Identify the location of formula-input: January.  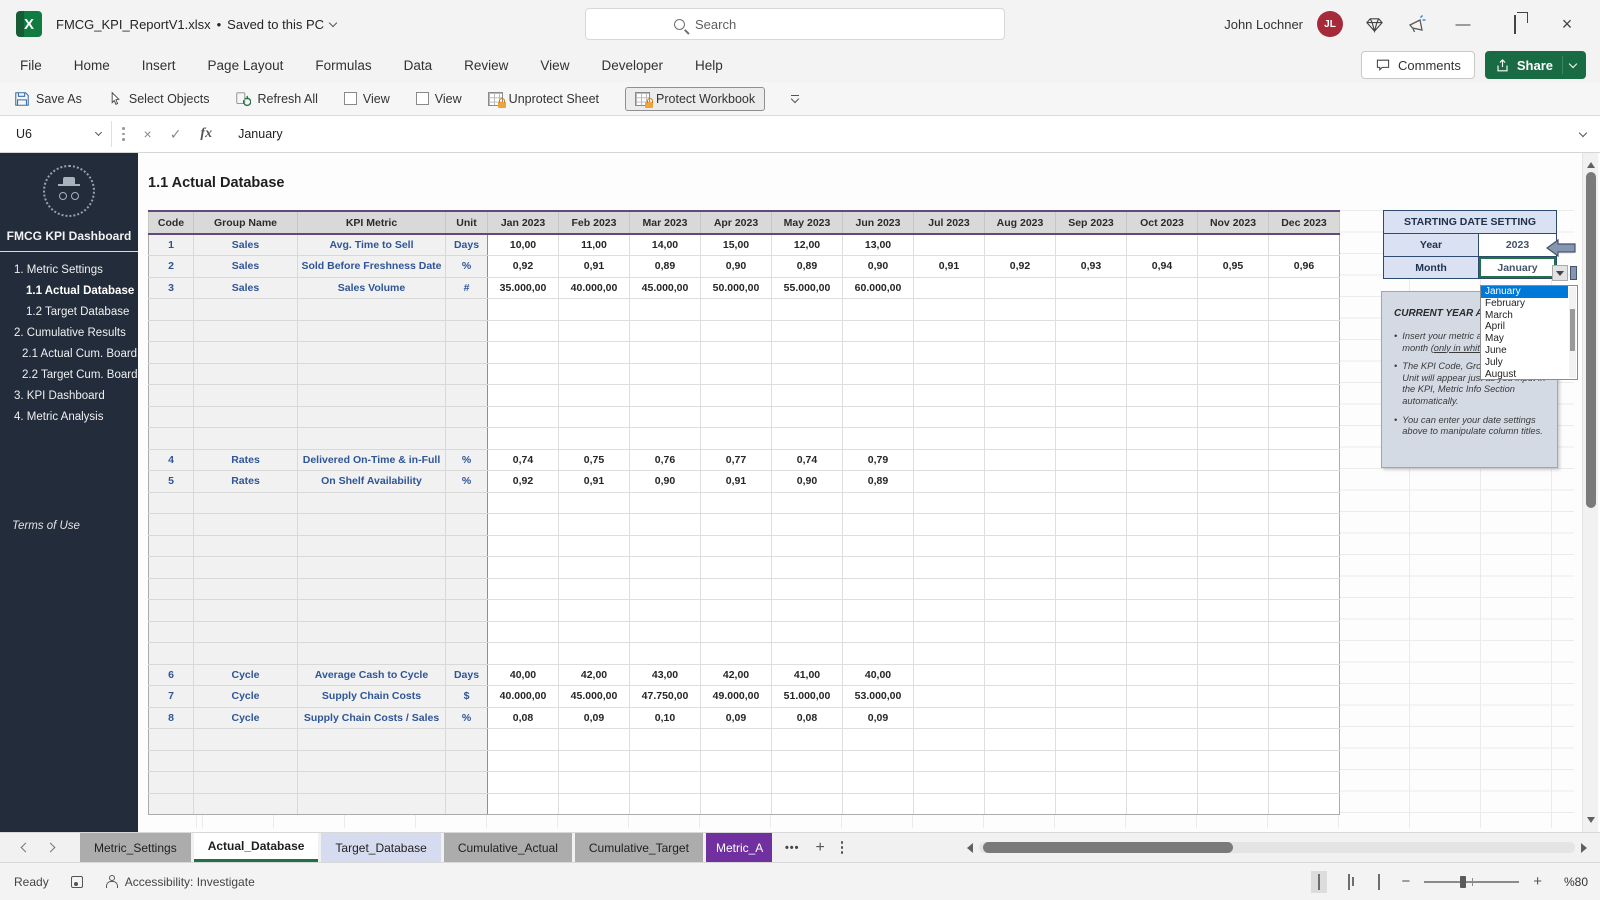
(260, 134).